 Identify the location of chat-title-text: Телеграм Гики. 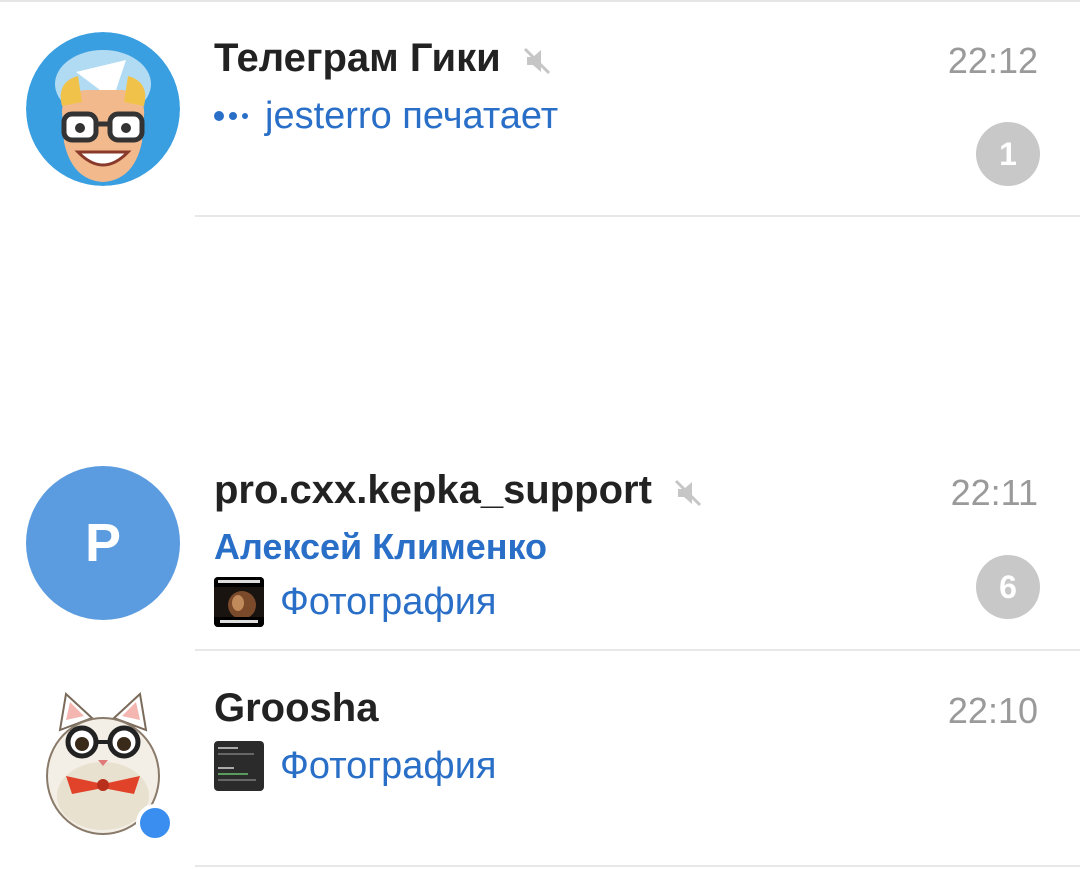
(357, 57).